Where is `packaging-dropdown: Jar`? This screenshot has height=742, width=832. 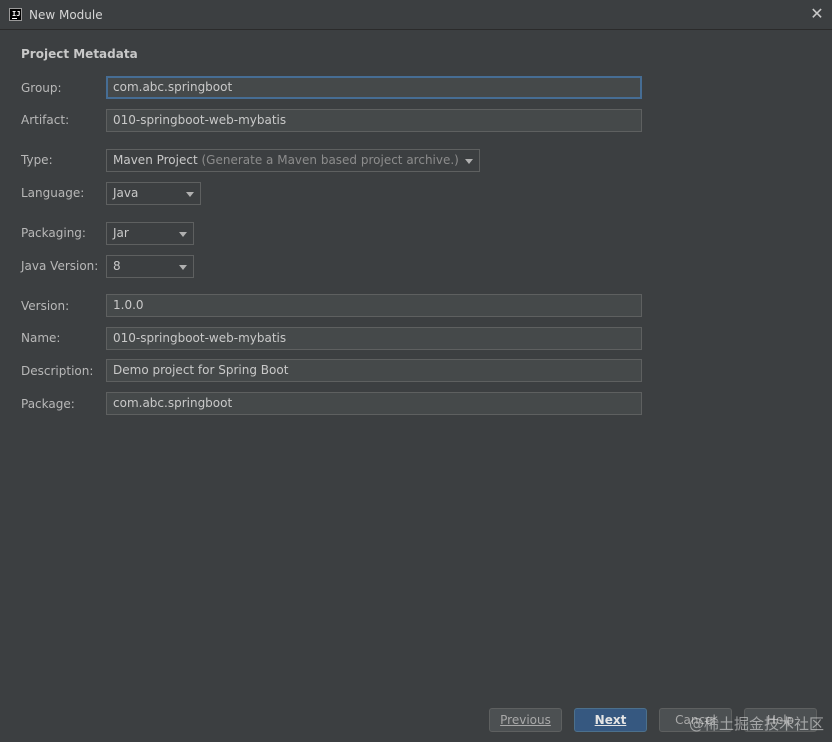
packaging-dropdown: Jar is located at coordinates (150, 233).